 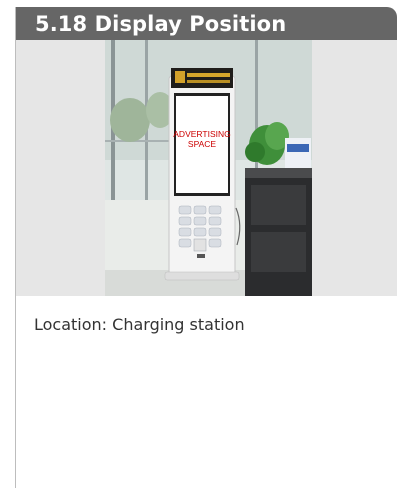 I want to click on screen-text-line1: ADVERTISING, so click(x=201, y=134).